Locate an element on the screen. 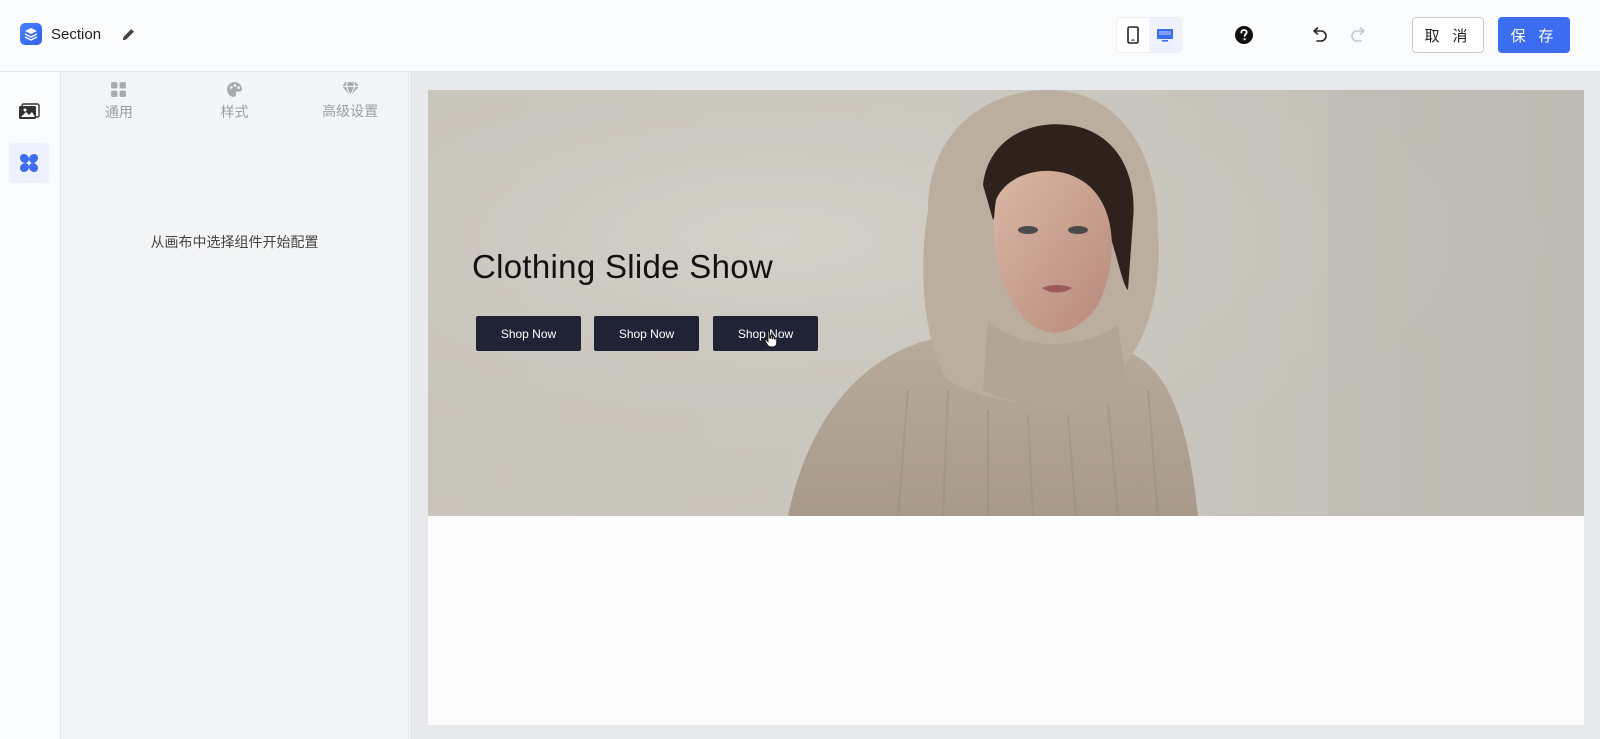  grid-icon is located at coordinates (119, 89).